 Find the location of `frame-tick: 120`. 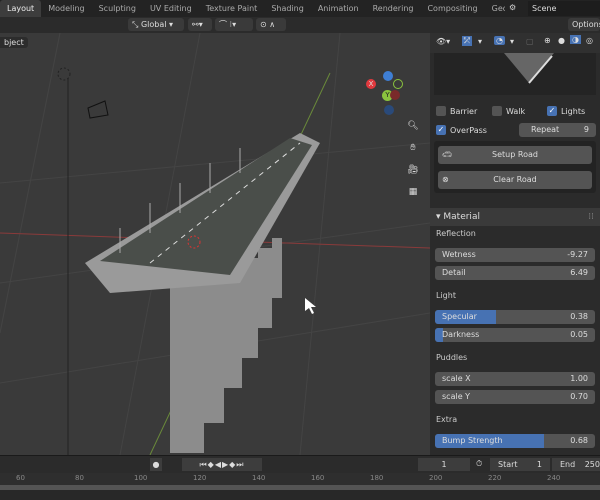

frame-tick: 120 is located at coordinates (200, 478).